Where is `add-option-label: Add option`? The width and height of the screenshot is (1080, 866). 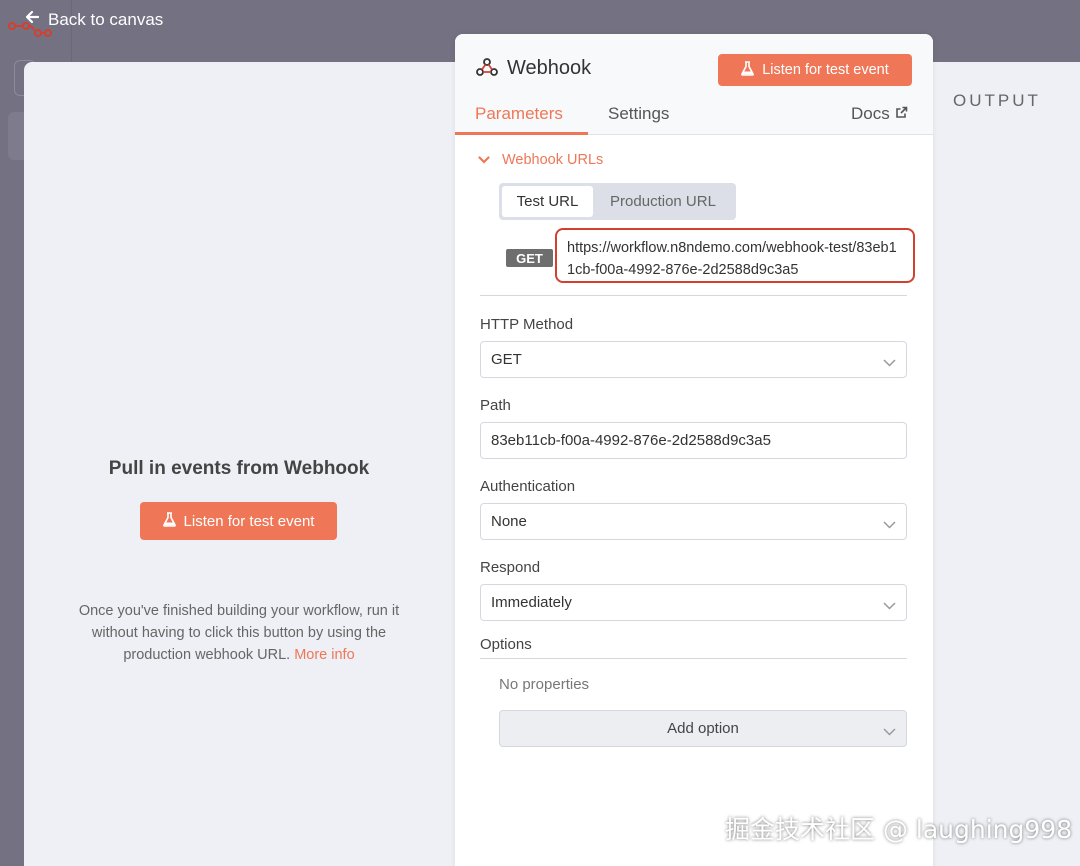
add-option-label: Add option is located at coordinates (703, 728).